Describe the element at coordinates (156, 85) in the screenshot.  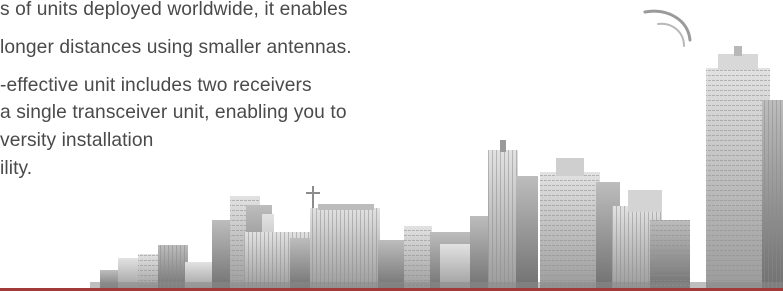
I see `description-line: -effective unit includes two receivers` at that location.